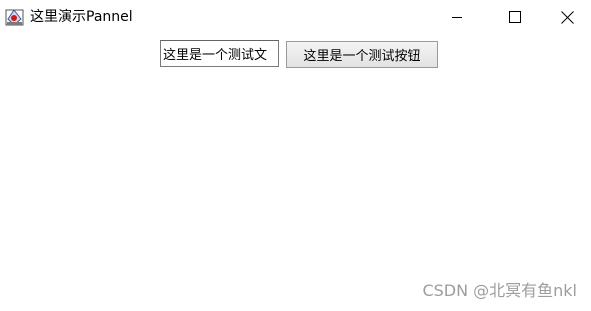  I want to click on close-icon, so click(567, 17).